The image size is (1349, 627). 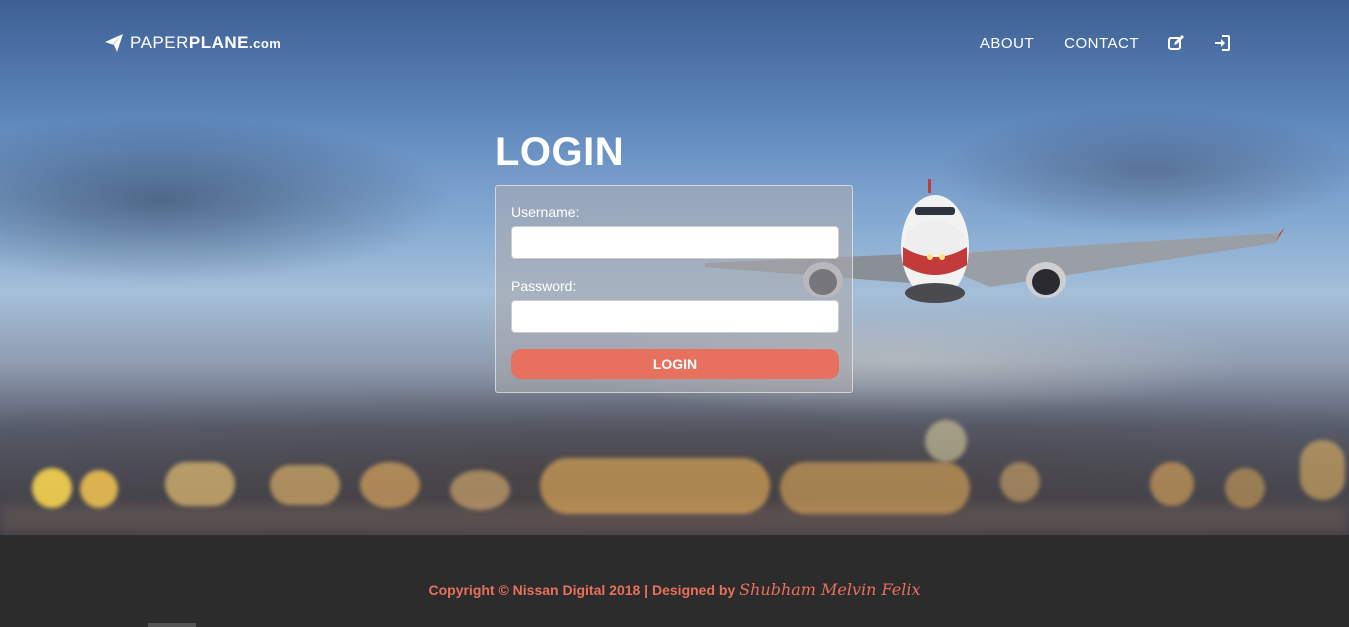 I want to click on designer-name: Shubham Melvin Felix, so click(x=830, y=589).